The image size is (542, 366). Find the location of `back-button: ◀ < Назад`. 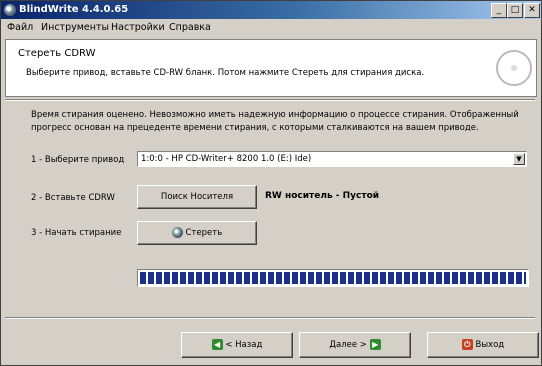

back-button: ◀ < Назад is located at coordinates (237, 345).